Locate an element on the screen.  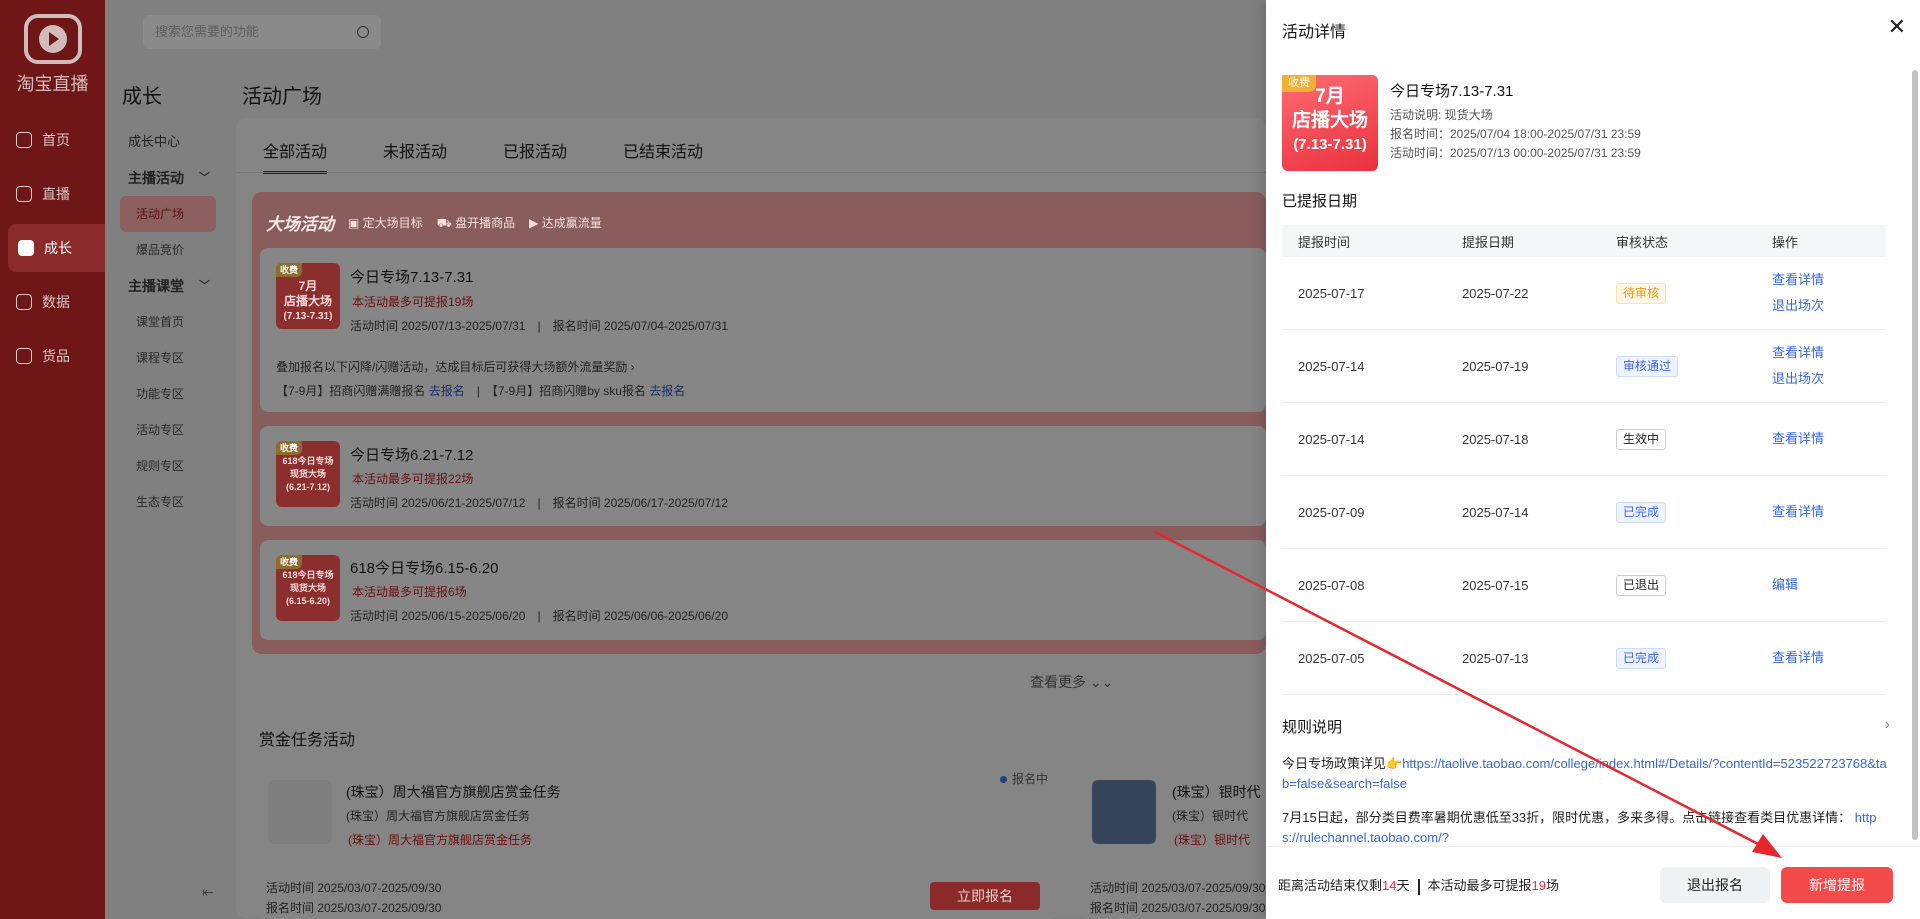
search-icon is located at coordinates (363, 32).